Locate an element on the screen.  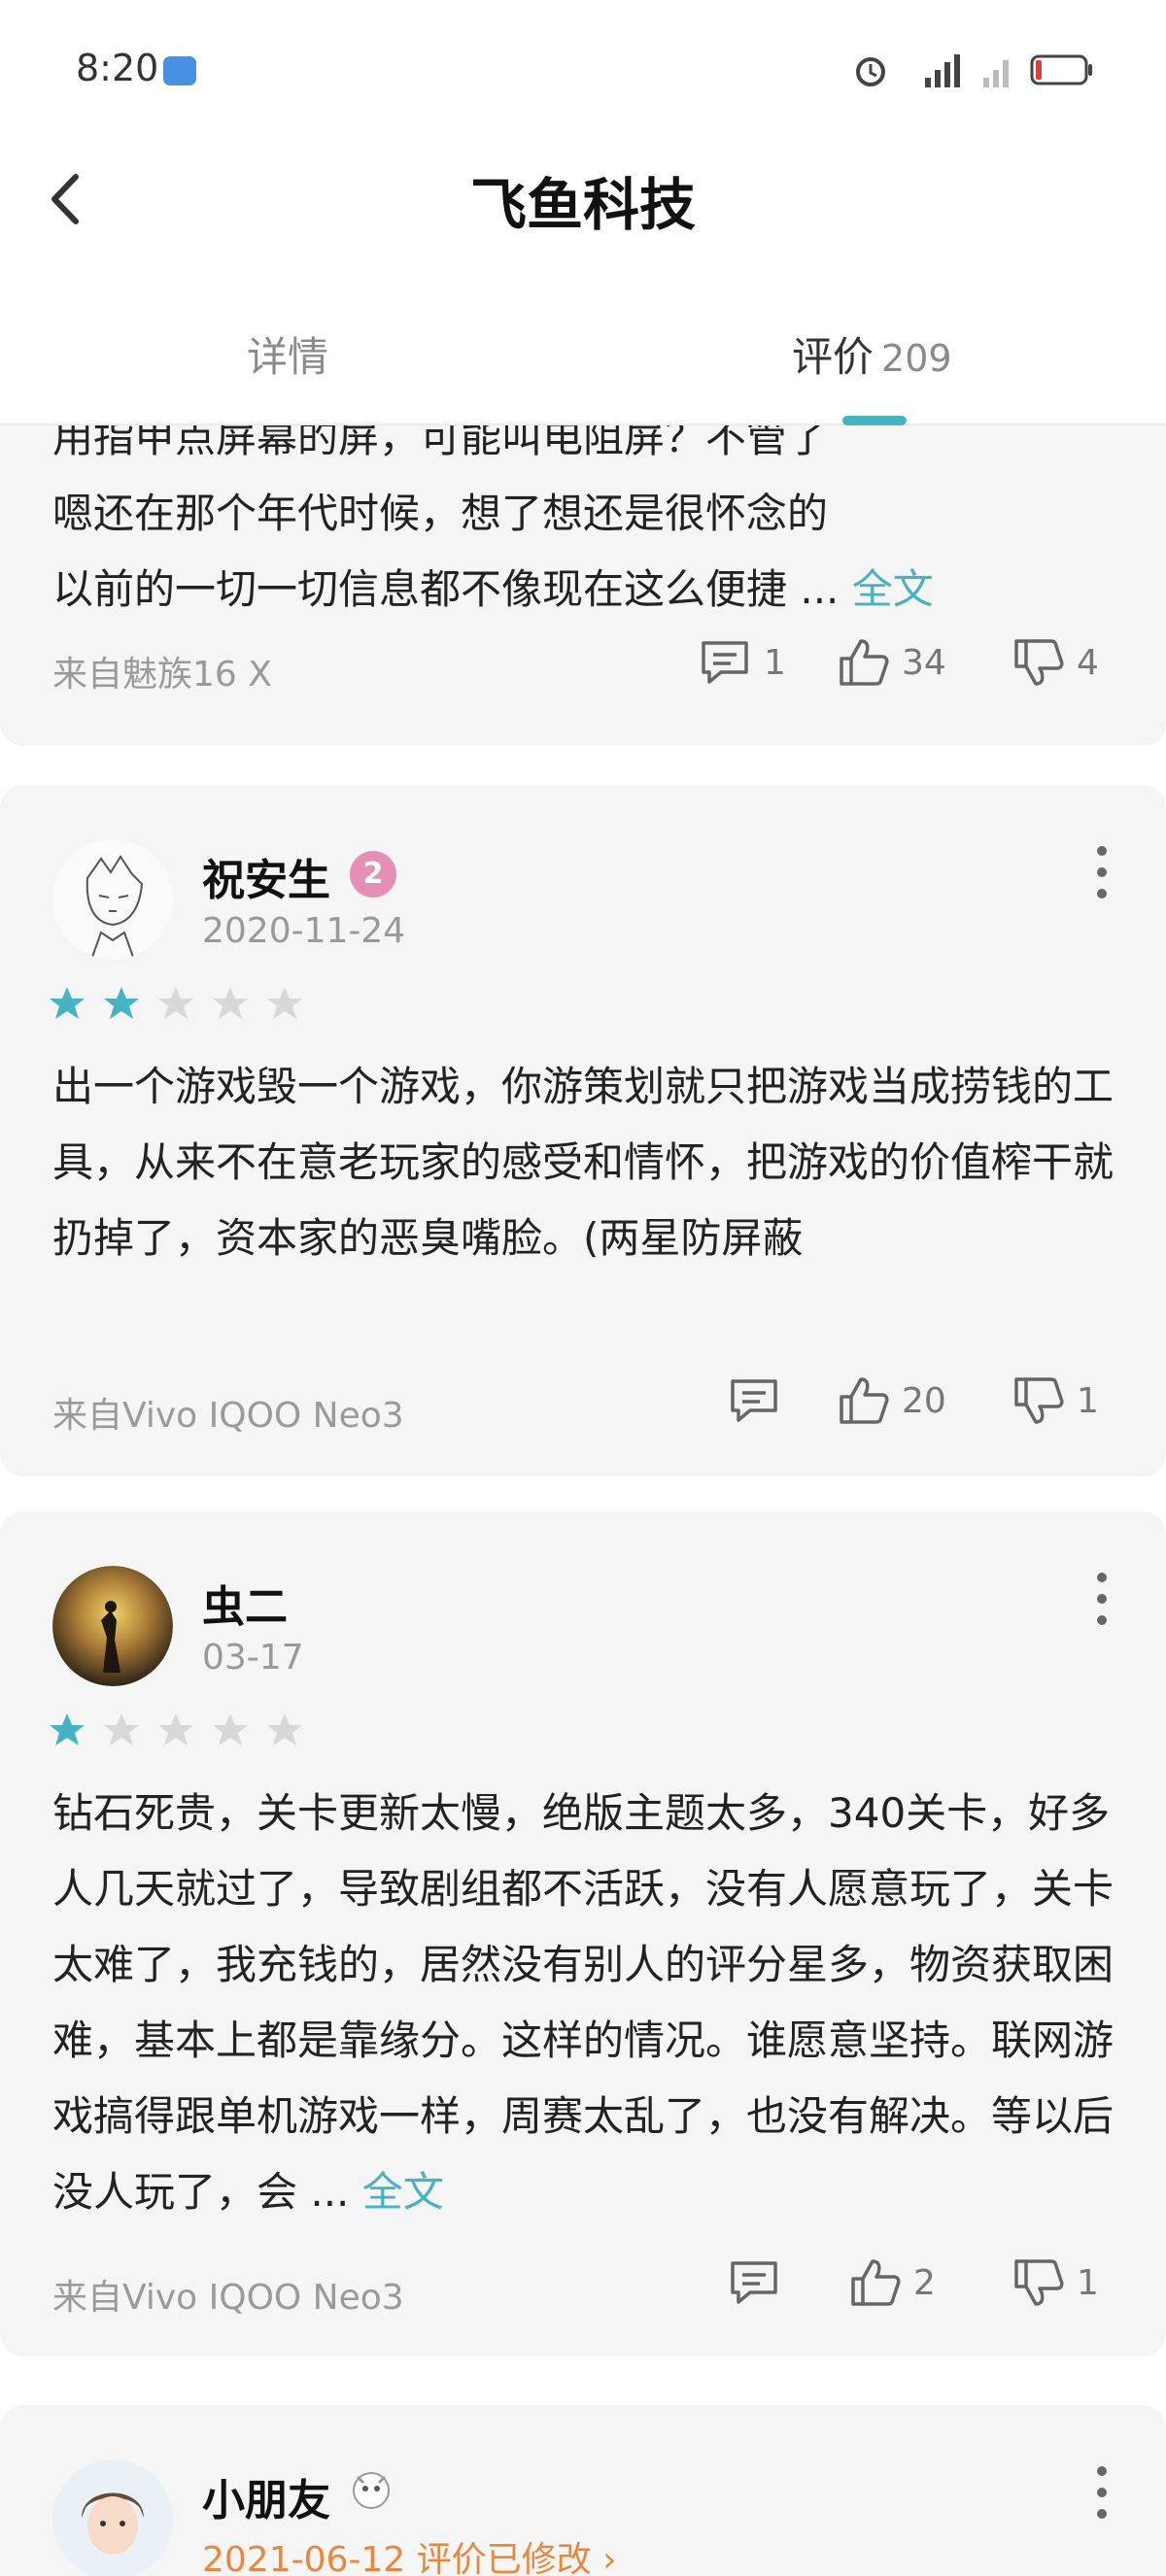
signal-2-icon is located at coordinates (996, 73).